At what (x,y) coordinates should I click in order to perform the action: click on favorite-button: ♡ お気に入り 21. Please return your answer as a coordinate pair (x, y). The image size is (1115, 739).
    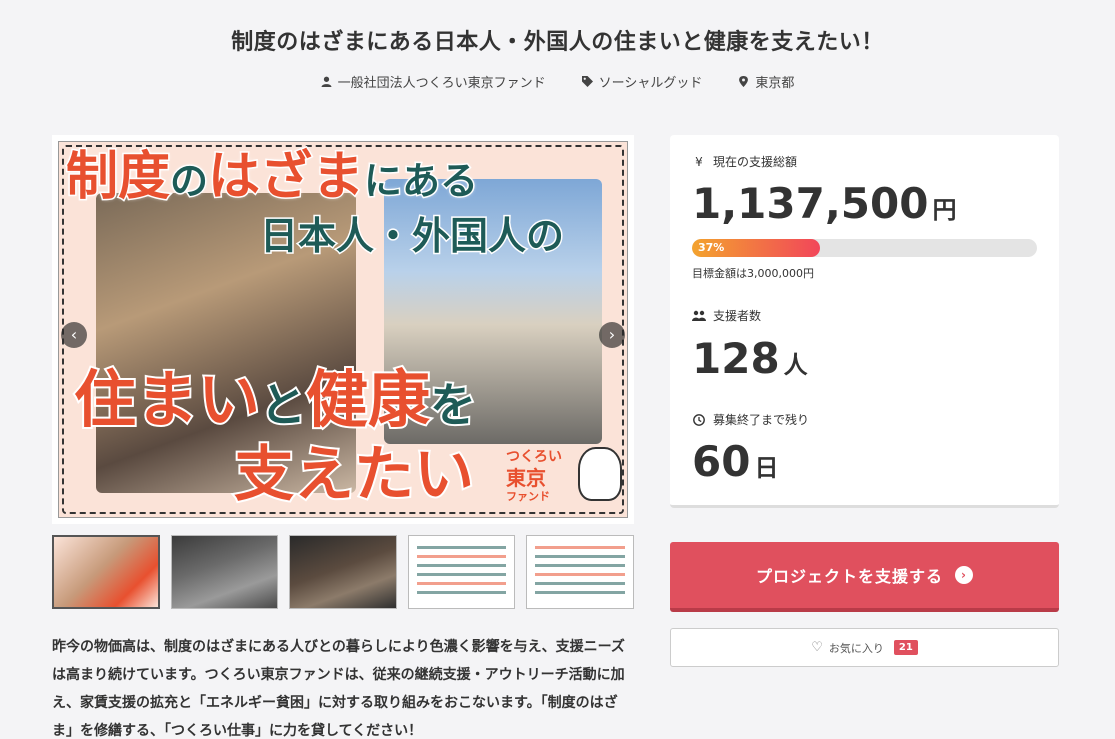
    Looking at the image, I should click on (864, 647).